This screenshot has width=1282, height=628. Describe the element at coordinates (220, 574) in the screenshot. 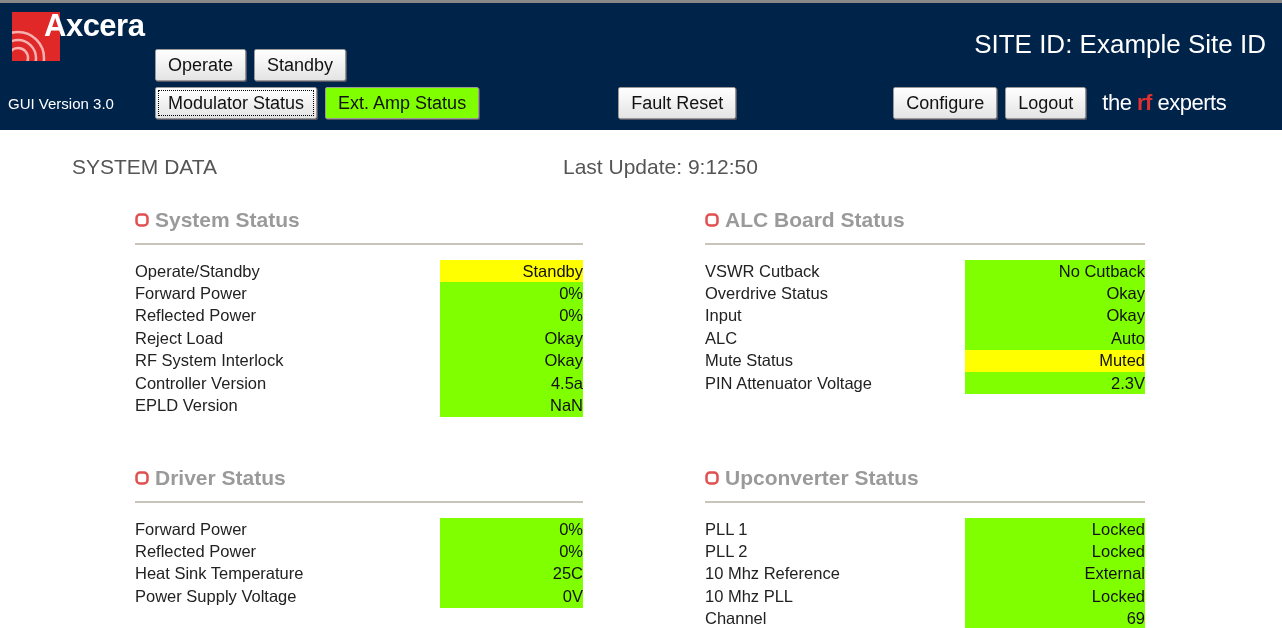

I see `row-label: Heat Sink Temperature` at that location.